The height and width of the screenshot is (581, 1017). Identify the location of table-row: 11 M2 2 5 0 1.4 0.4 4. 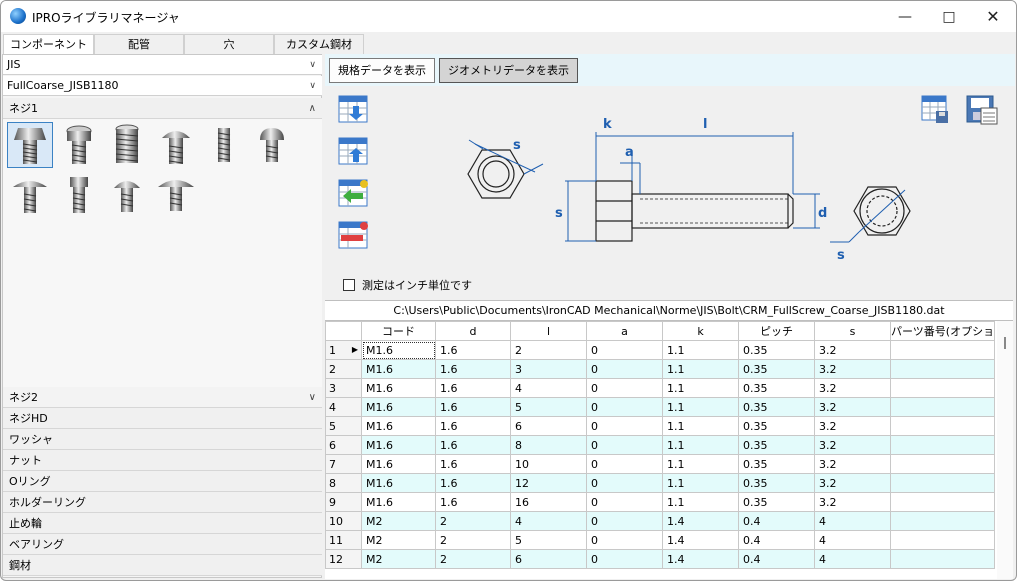
(660, 540).